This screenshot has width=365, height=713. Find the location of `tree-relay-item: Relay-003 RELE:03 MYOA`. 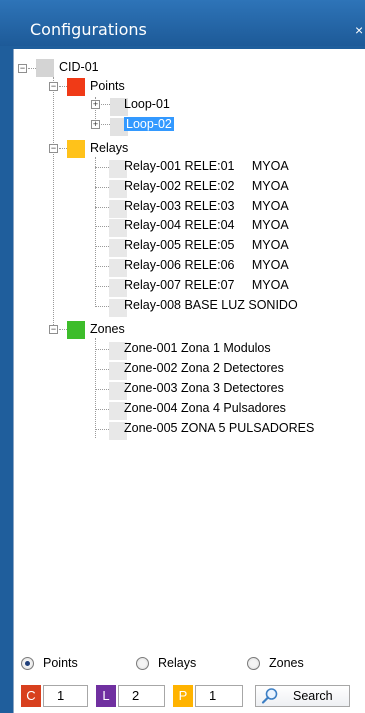

tree-relay-item: Relay-003 RELE:03 MYOA is located at coordinates (206, 206).